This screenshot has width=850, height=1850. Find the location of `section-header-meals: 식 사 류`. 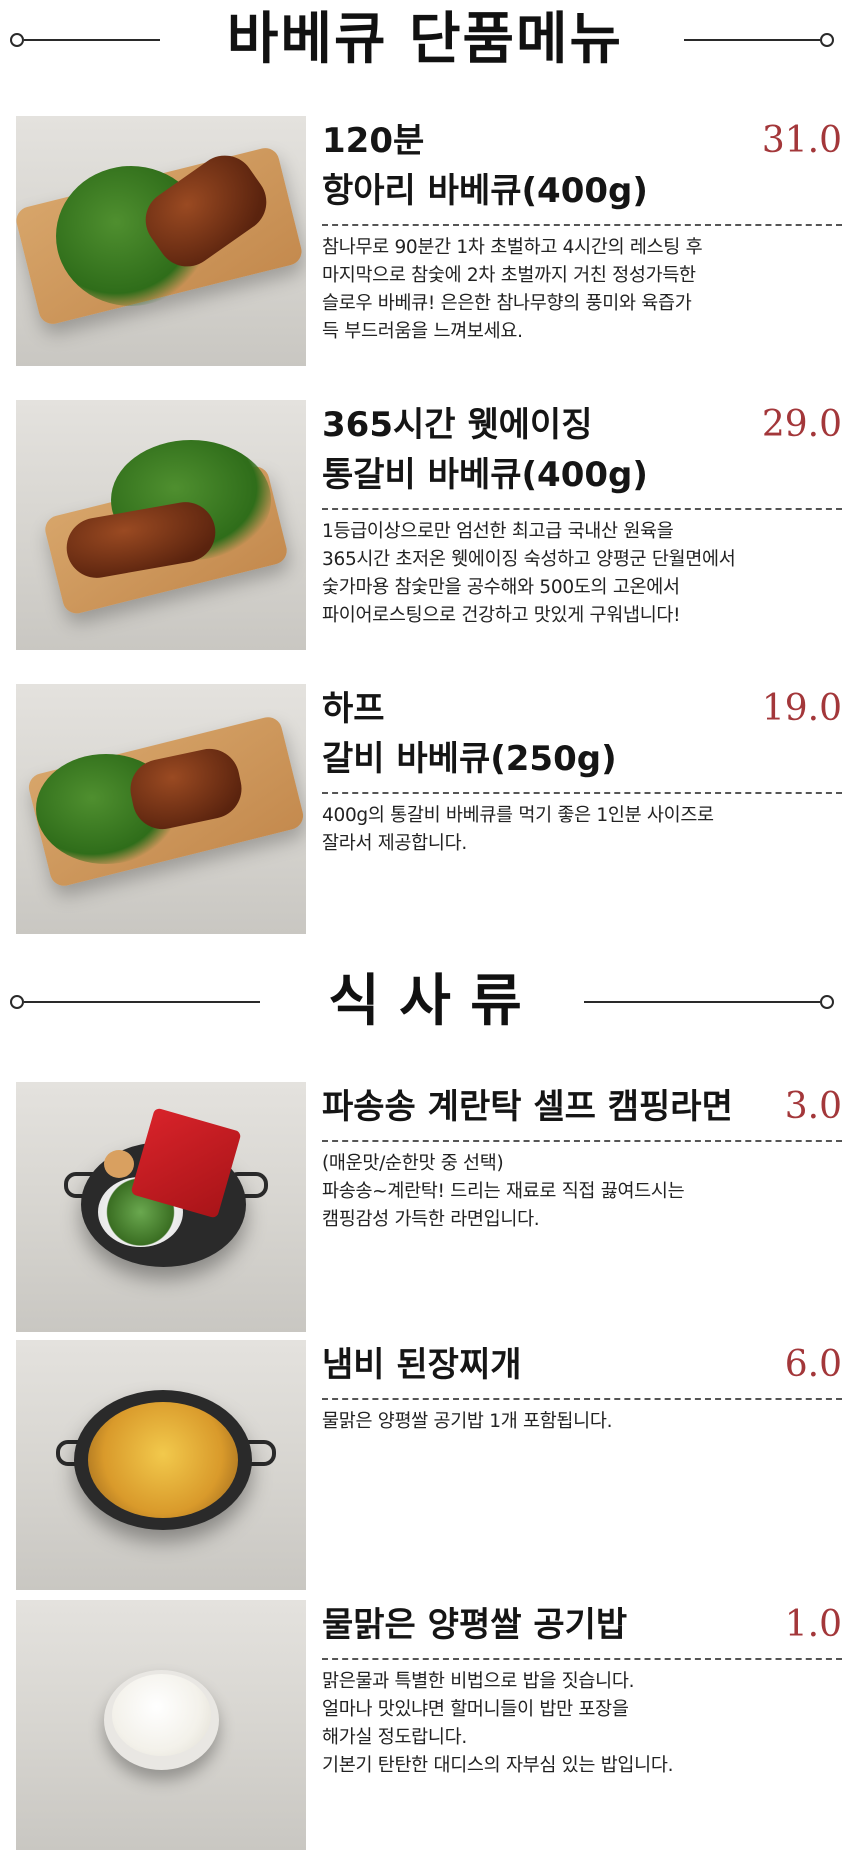

section-header-meals: 식 사 류 is located at coordinates (425, 1002).